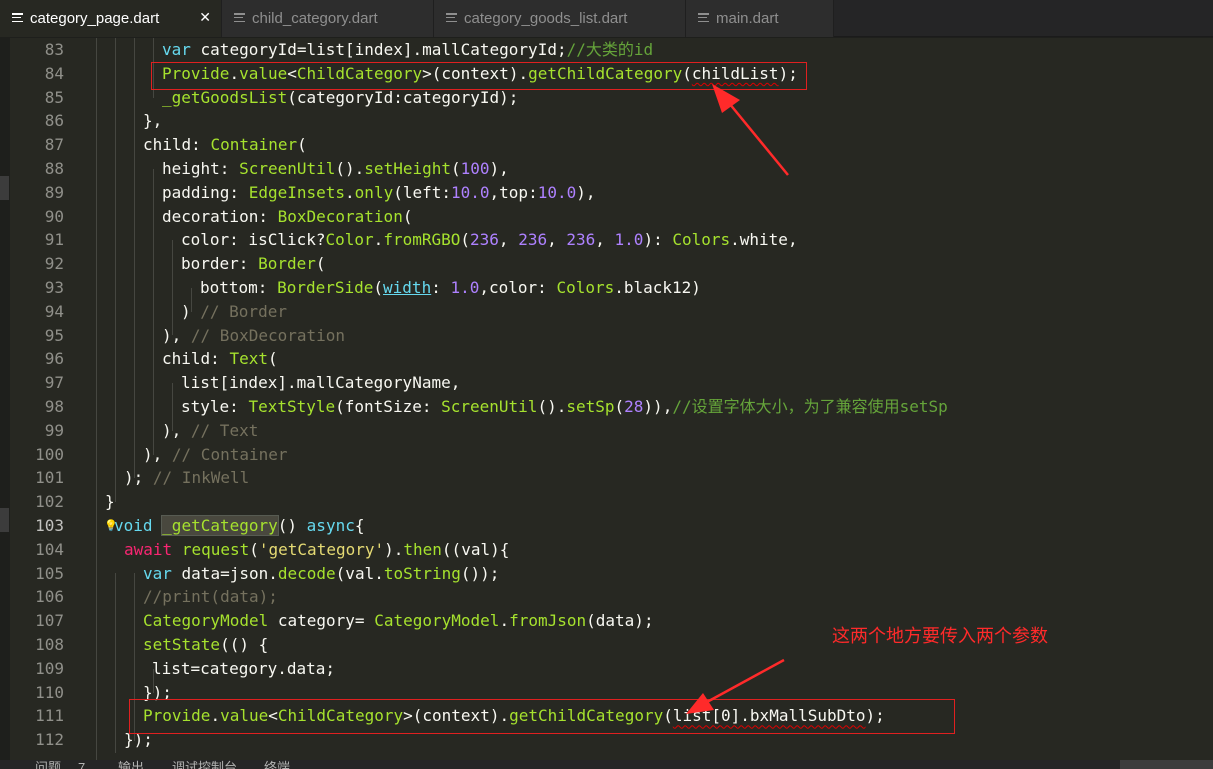 This screenshot has height=769, width=1213. What do you see at coordinates (253, 264) in the screenshot?
I see `code-text: border: Border(` at bounding box center [253, 264].